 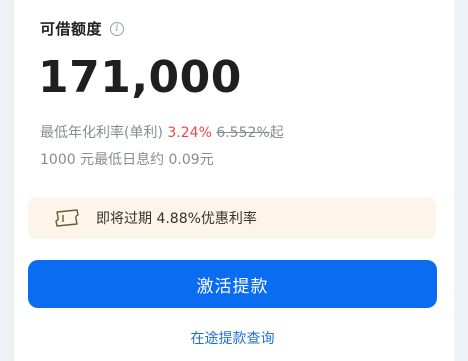 What do you see at coordinates (232, 338) in the screenshot?
I see `pending-withdrawal-link: 在途提款查询` at bounding box center [232, 338].